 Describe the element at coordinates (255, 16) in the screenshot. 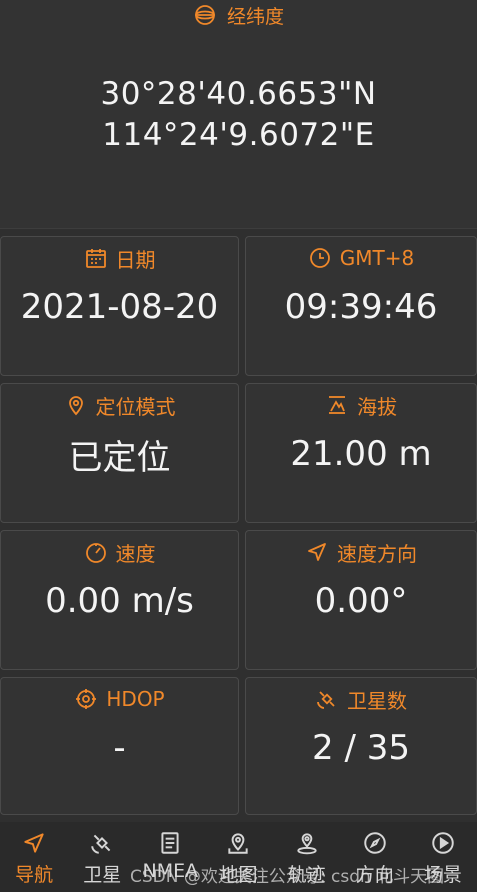

I see `coordinate-label: 经纬度` at that location.